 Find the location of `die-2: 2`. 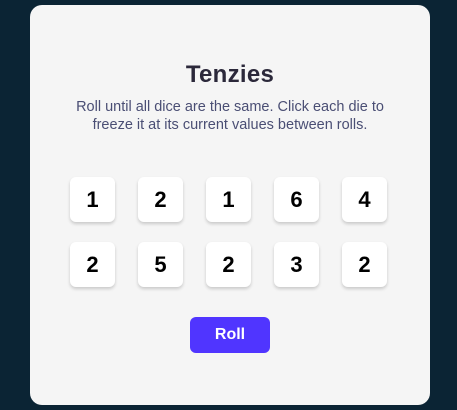

die-2: 2 is located at coordinates (160, 199).